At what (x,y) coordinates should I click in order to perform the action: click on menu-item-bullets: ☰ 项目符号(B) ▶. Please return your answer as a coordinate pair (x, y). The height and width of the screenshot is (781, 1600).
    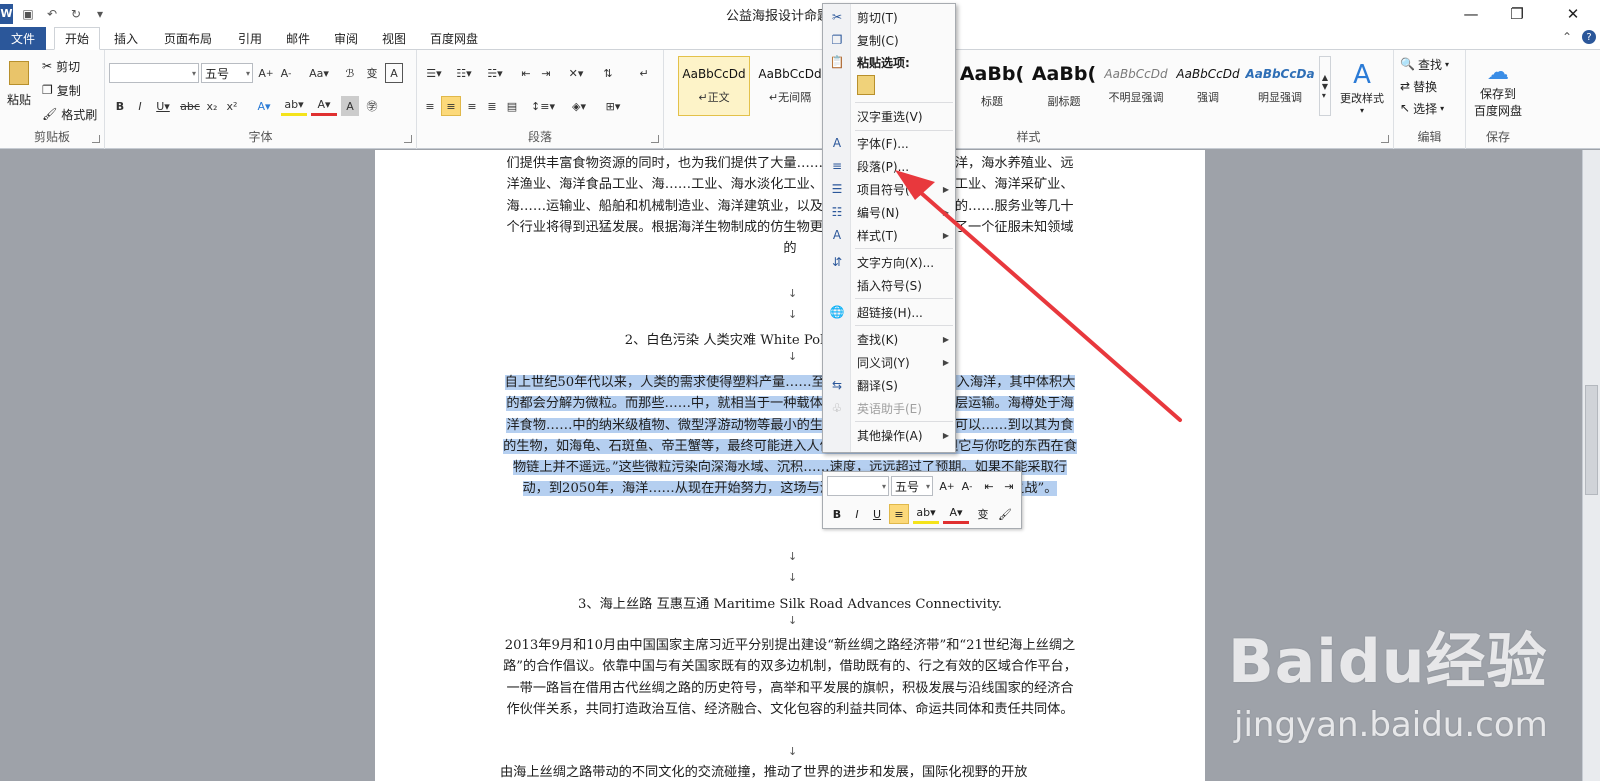
    Looking at the image, I should click on (890, 189).